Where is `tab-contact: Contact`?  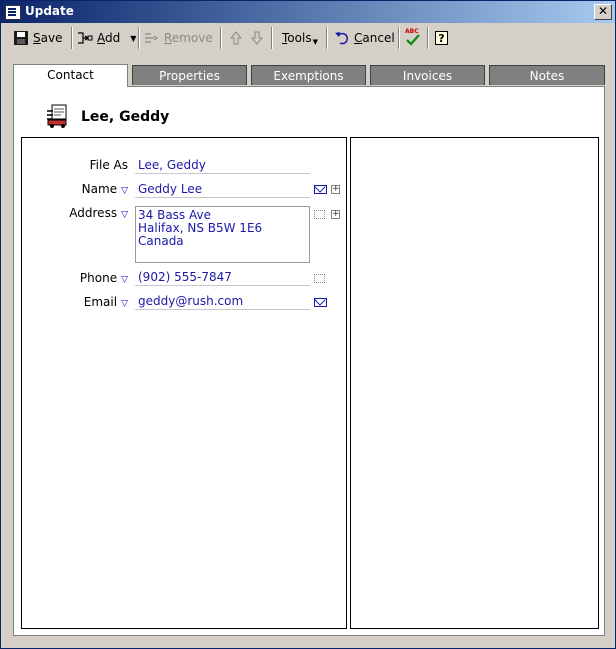 tab-contact: Contact is located at coordinates (70, 75).